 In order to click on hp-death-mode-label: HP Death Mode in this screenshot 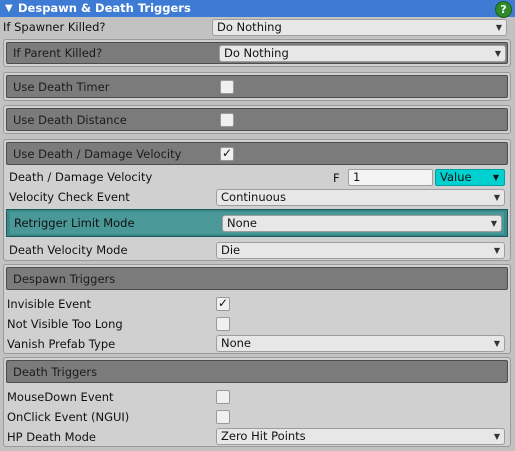, I will do `click(52, 437)`.